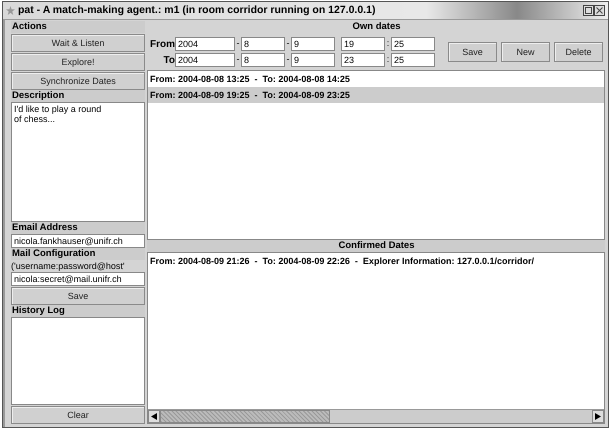 Image resolution: width=611 pixels, height=431 pixels. What do you see at coordinates (376, 246) in the screenshot?
I see `section-heading: Confirmed Dates` at bounding box center [376, 246].